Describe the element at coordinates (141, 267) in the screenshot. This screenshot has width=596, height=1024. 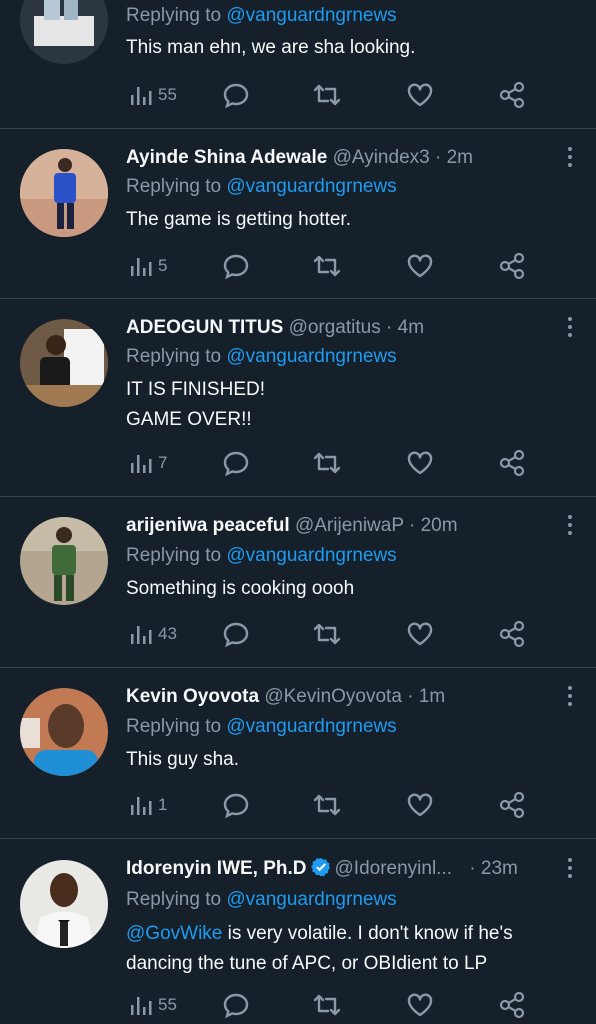
I see `analytics-icon` at that location.